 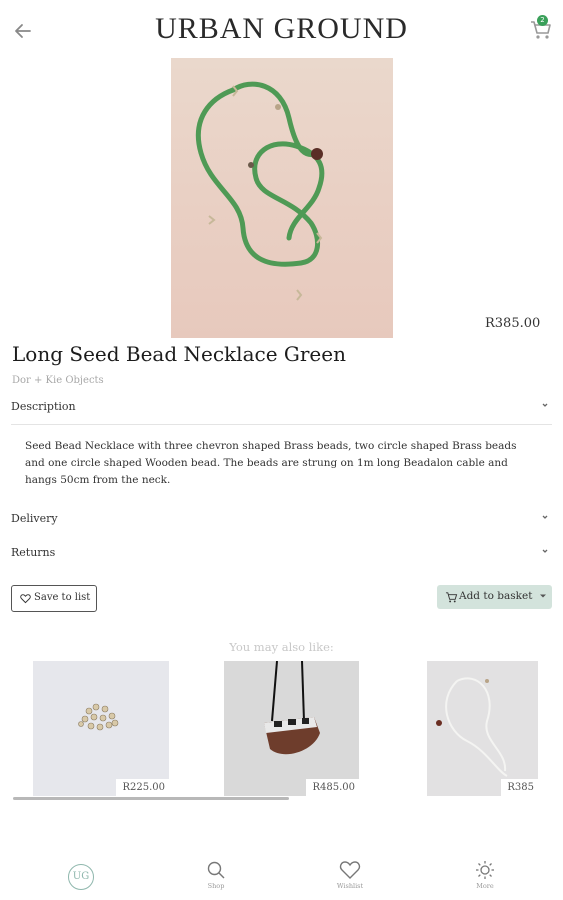 I want to click on add-to-basket-button: Add to basket, so click(x=494, y=597).